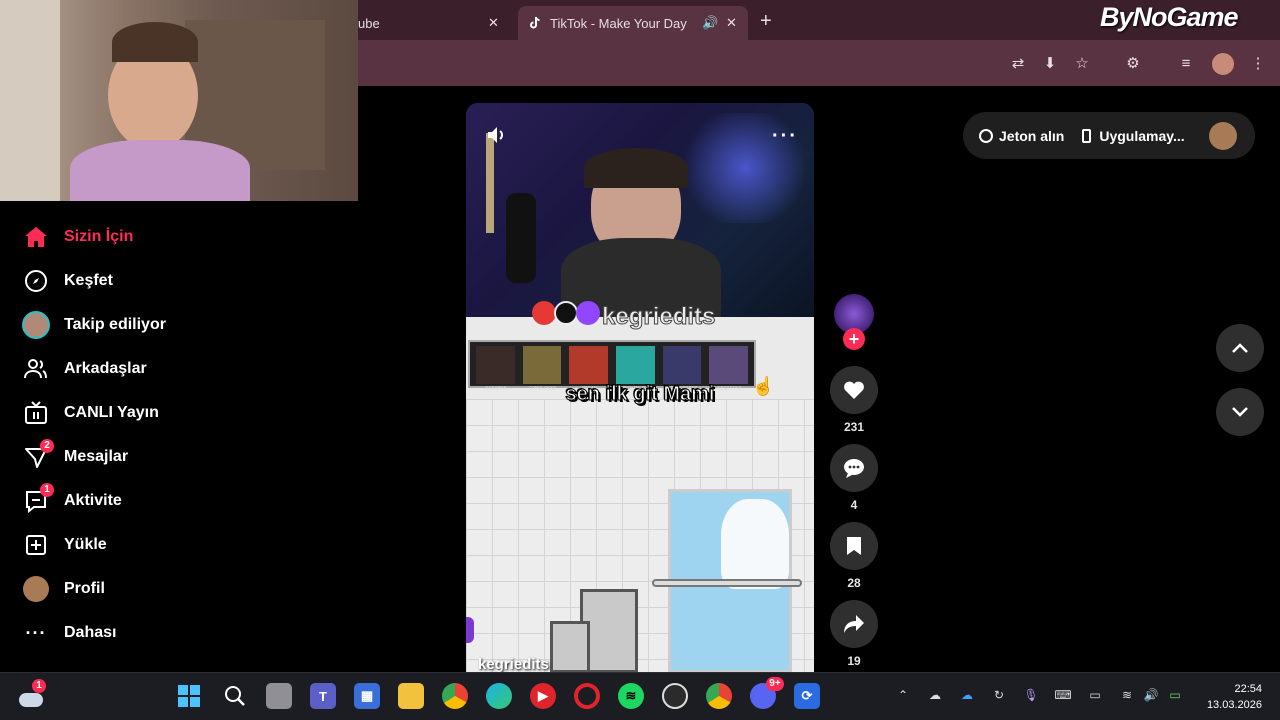 The width and height of the screenshot is (1280, 720). I want to click on teams-icon: T, so click(323, 696).